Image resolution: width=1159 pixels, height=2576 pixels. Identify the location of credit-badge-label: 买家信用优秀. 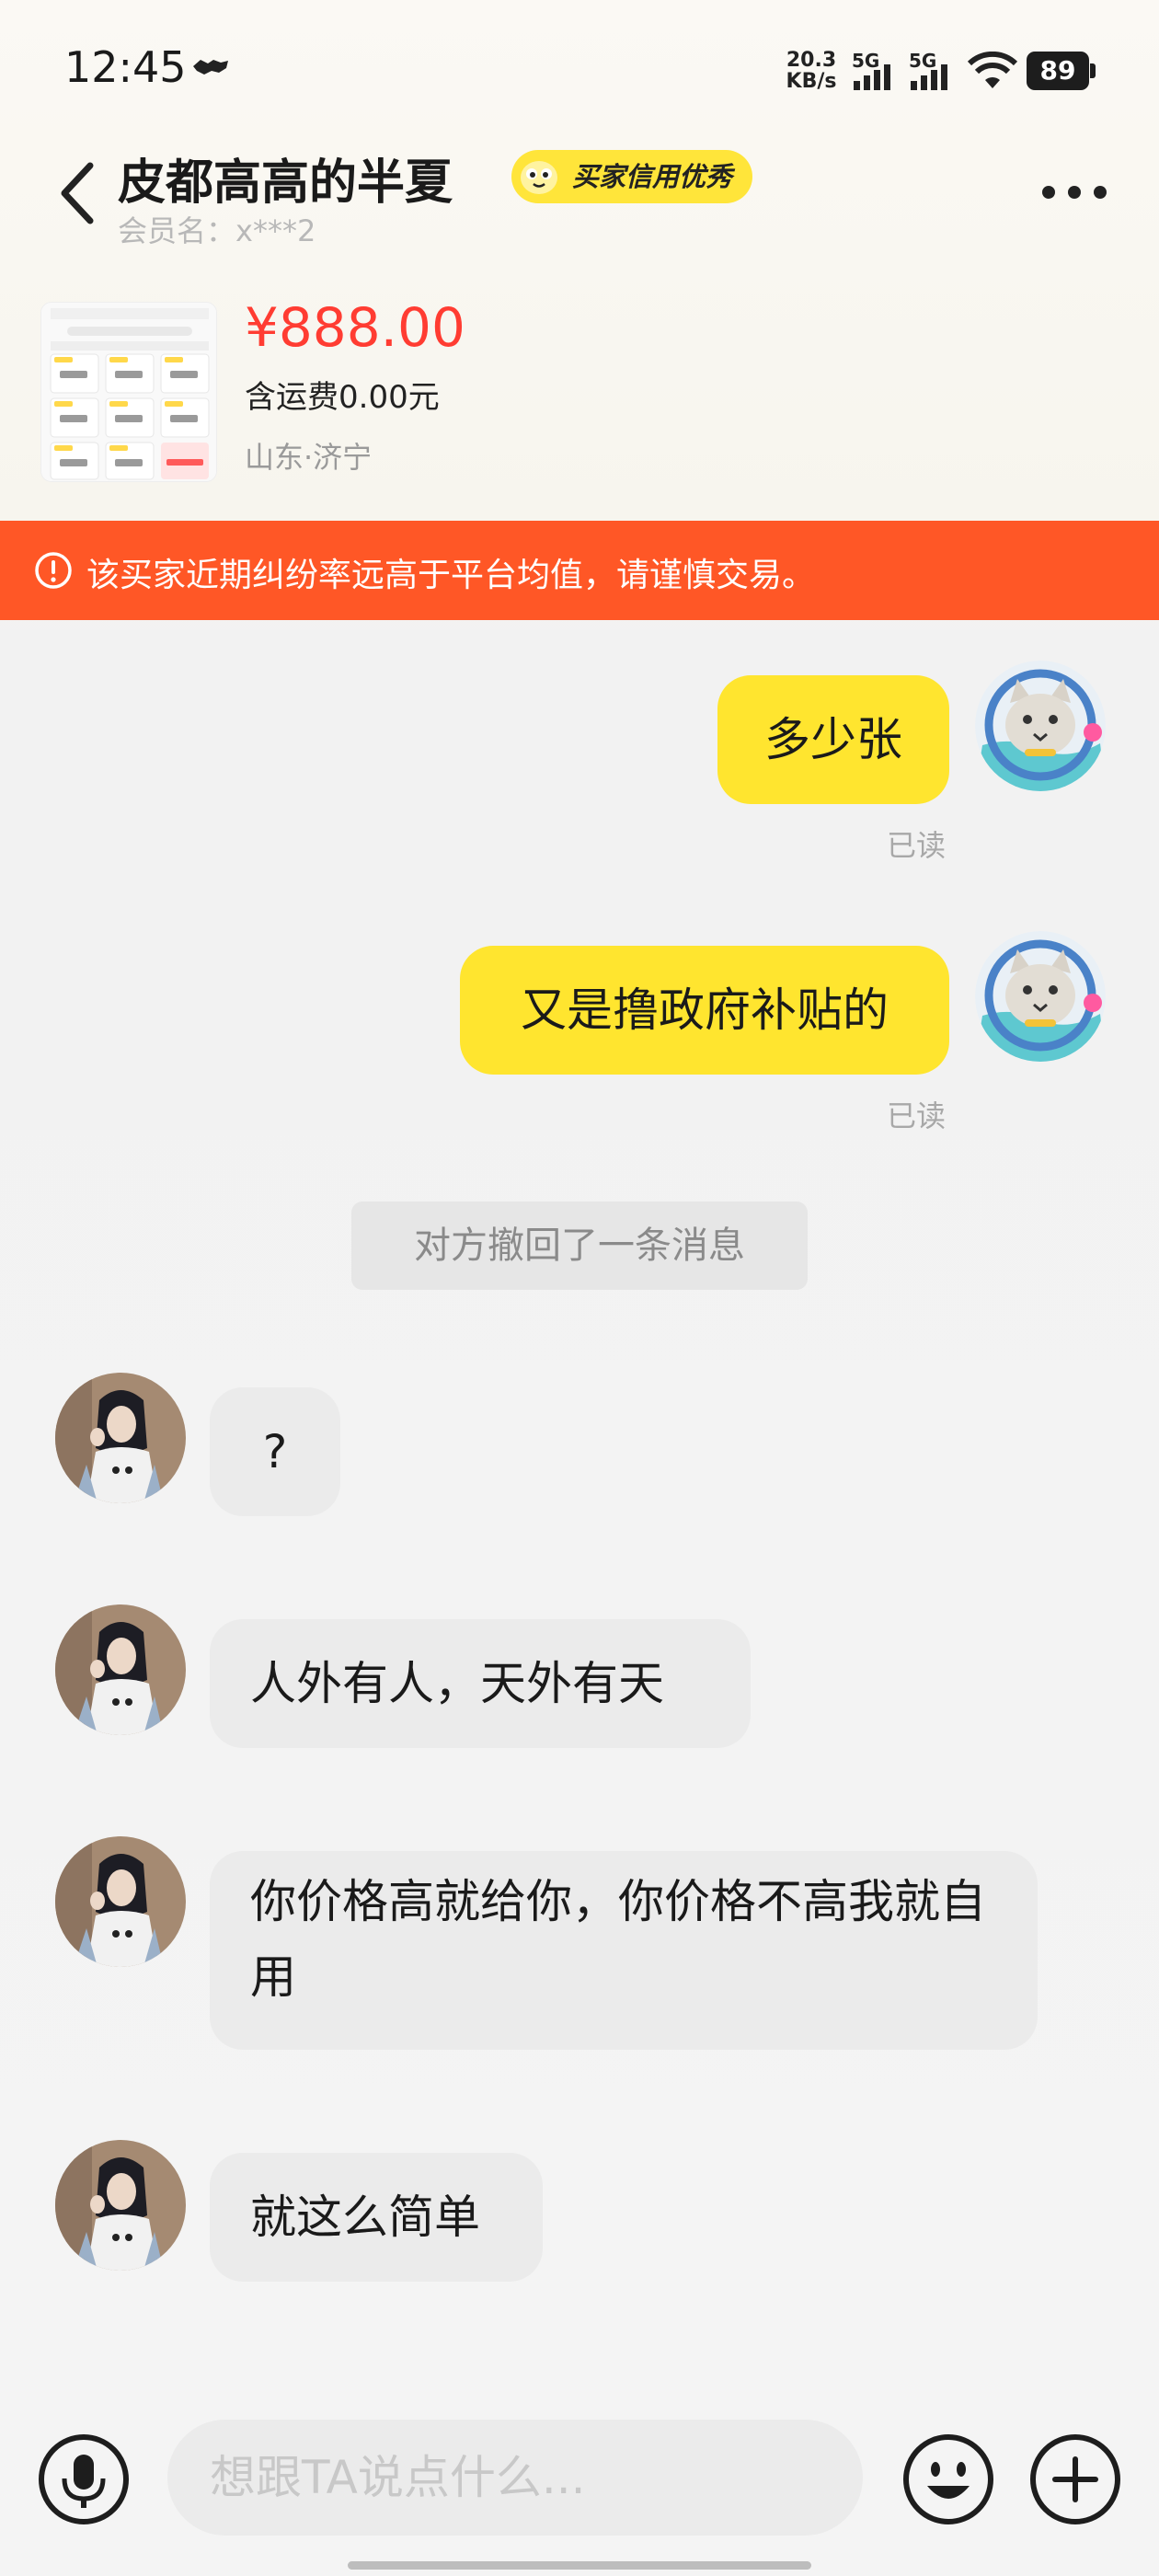
(652, 176).